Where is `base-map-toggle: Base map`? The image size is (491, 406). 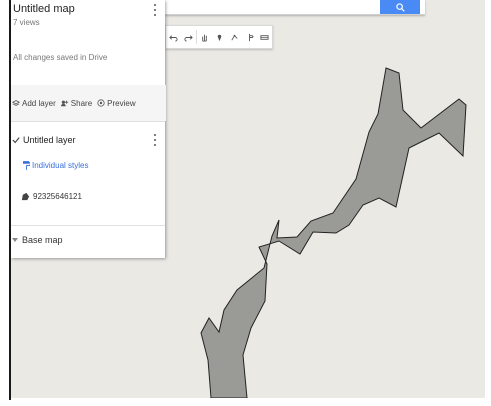
base-map-toggle: Base map is located at coordinates (37, 240).